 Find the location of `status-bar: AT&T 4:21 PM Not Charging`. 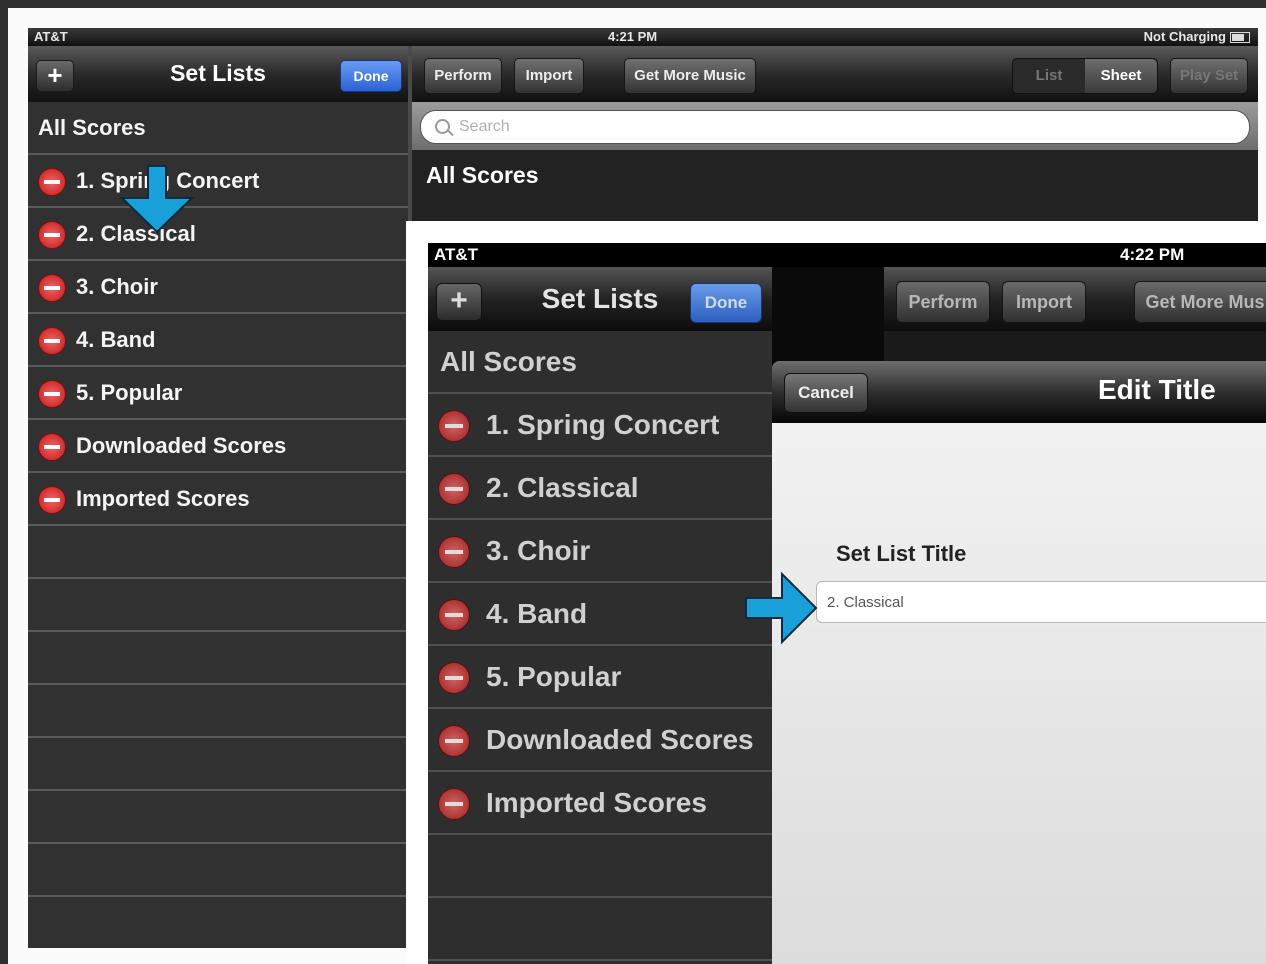

status-bar: AT&T 4:21 PM Not Charging is located at coordinates (643, 37).